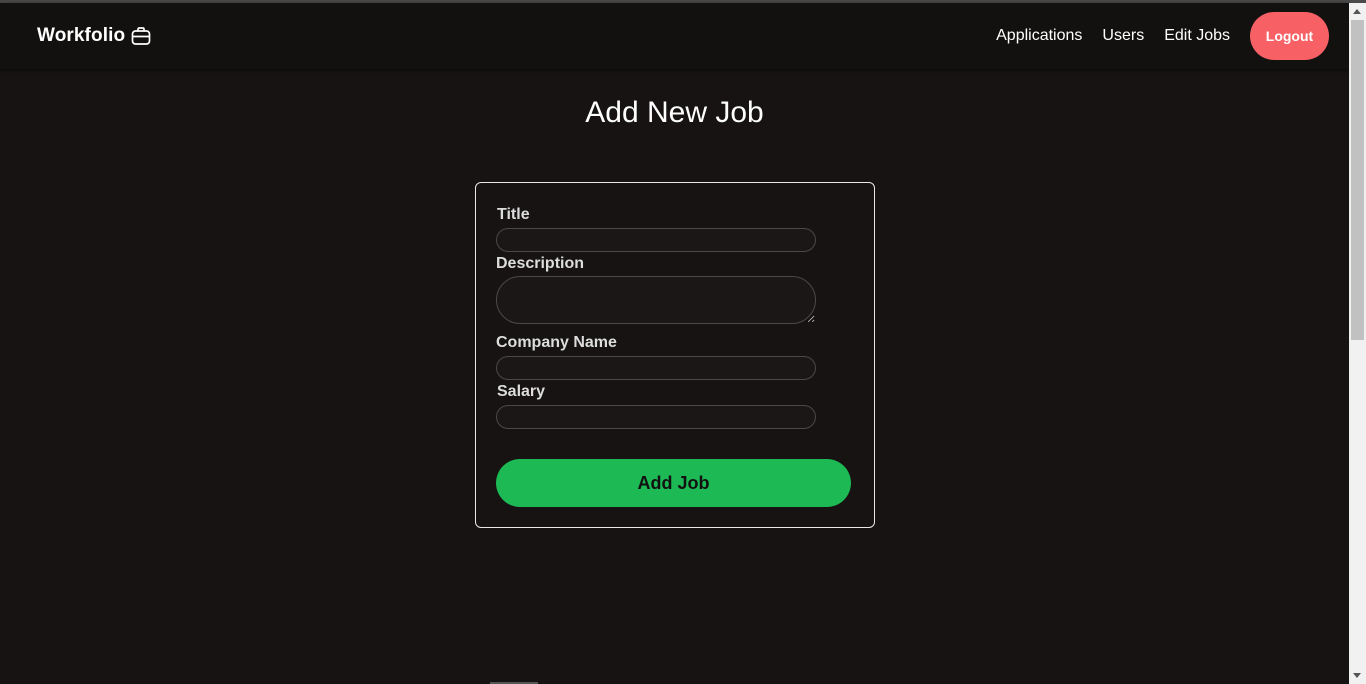 Image resolution: width=1366 pixels, height=684 pixels. What do you see at coordinates (656, 368) in the screenshot?
I see `company-name-input` at bounding box center [656, 368].